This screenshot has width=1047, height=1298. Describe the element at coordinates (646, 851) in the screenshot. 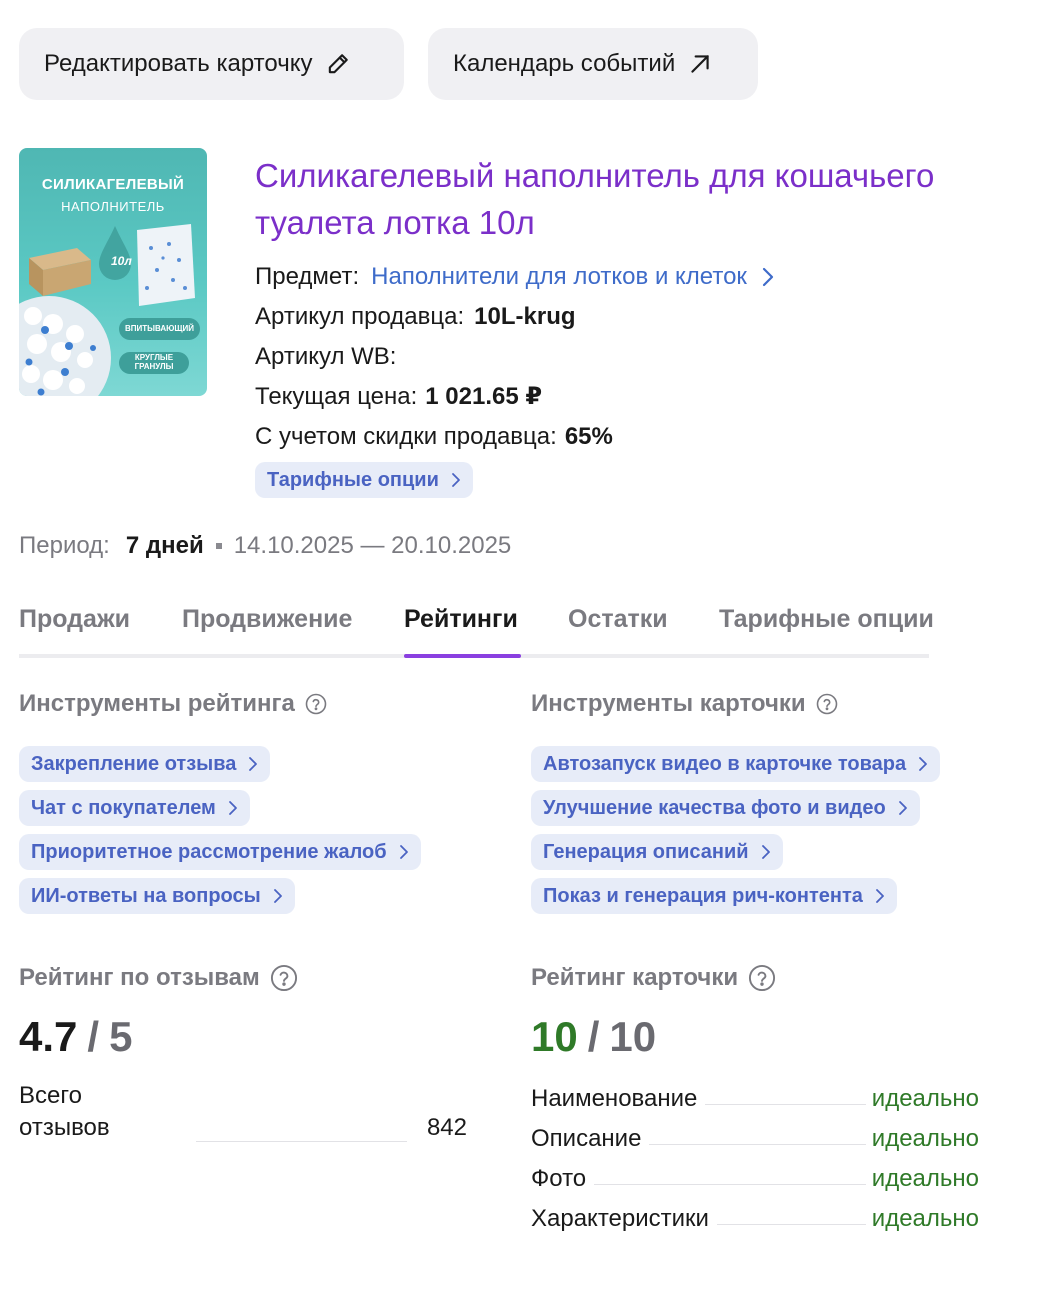

I see `card-tool-label: Генерация описаний` at that location.